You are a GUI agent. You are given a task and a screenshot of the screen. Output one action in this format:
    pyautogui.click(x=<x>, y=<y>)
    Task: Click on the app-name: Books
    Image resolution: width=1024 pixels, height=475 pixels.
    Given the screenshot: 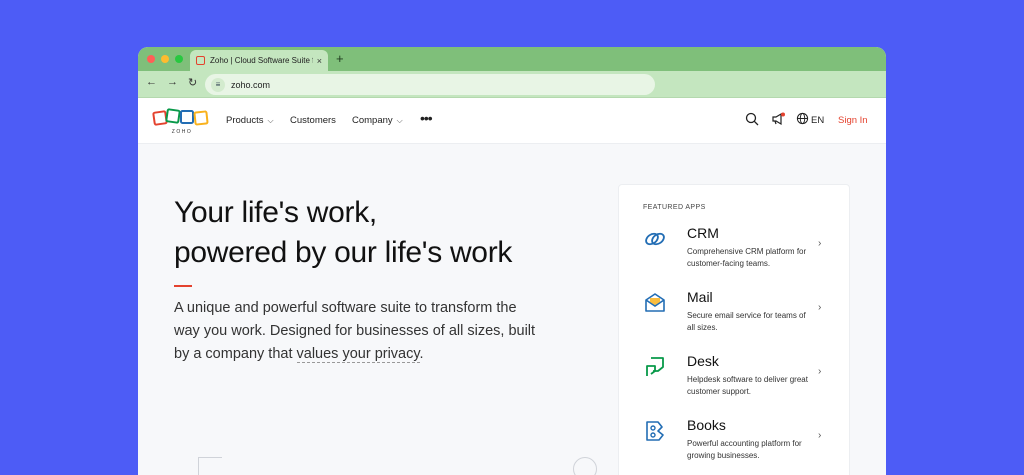 What is the action you would take?
    pyautogui.click(x=706, y=425)
    